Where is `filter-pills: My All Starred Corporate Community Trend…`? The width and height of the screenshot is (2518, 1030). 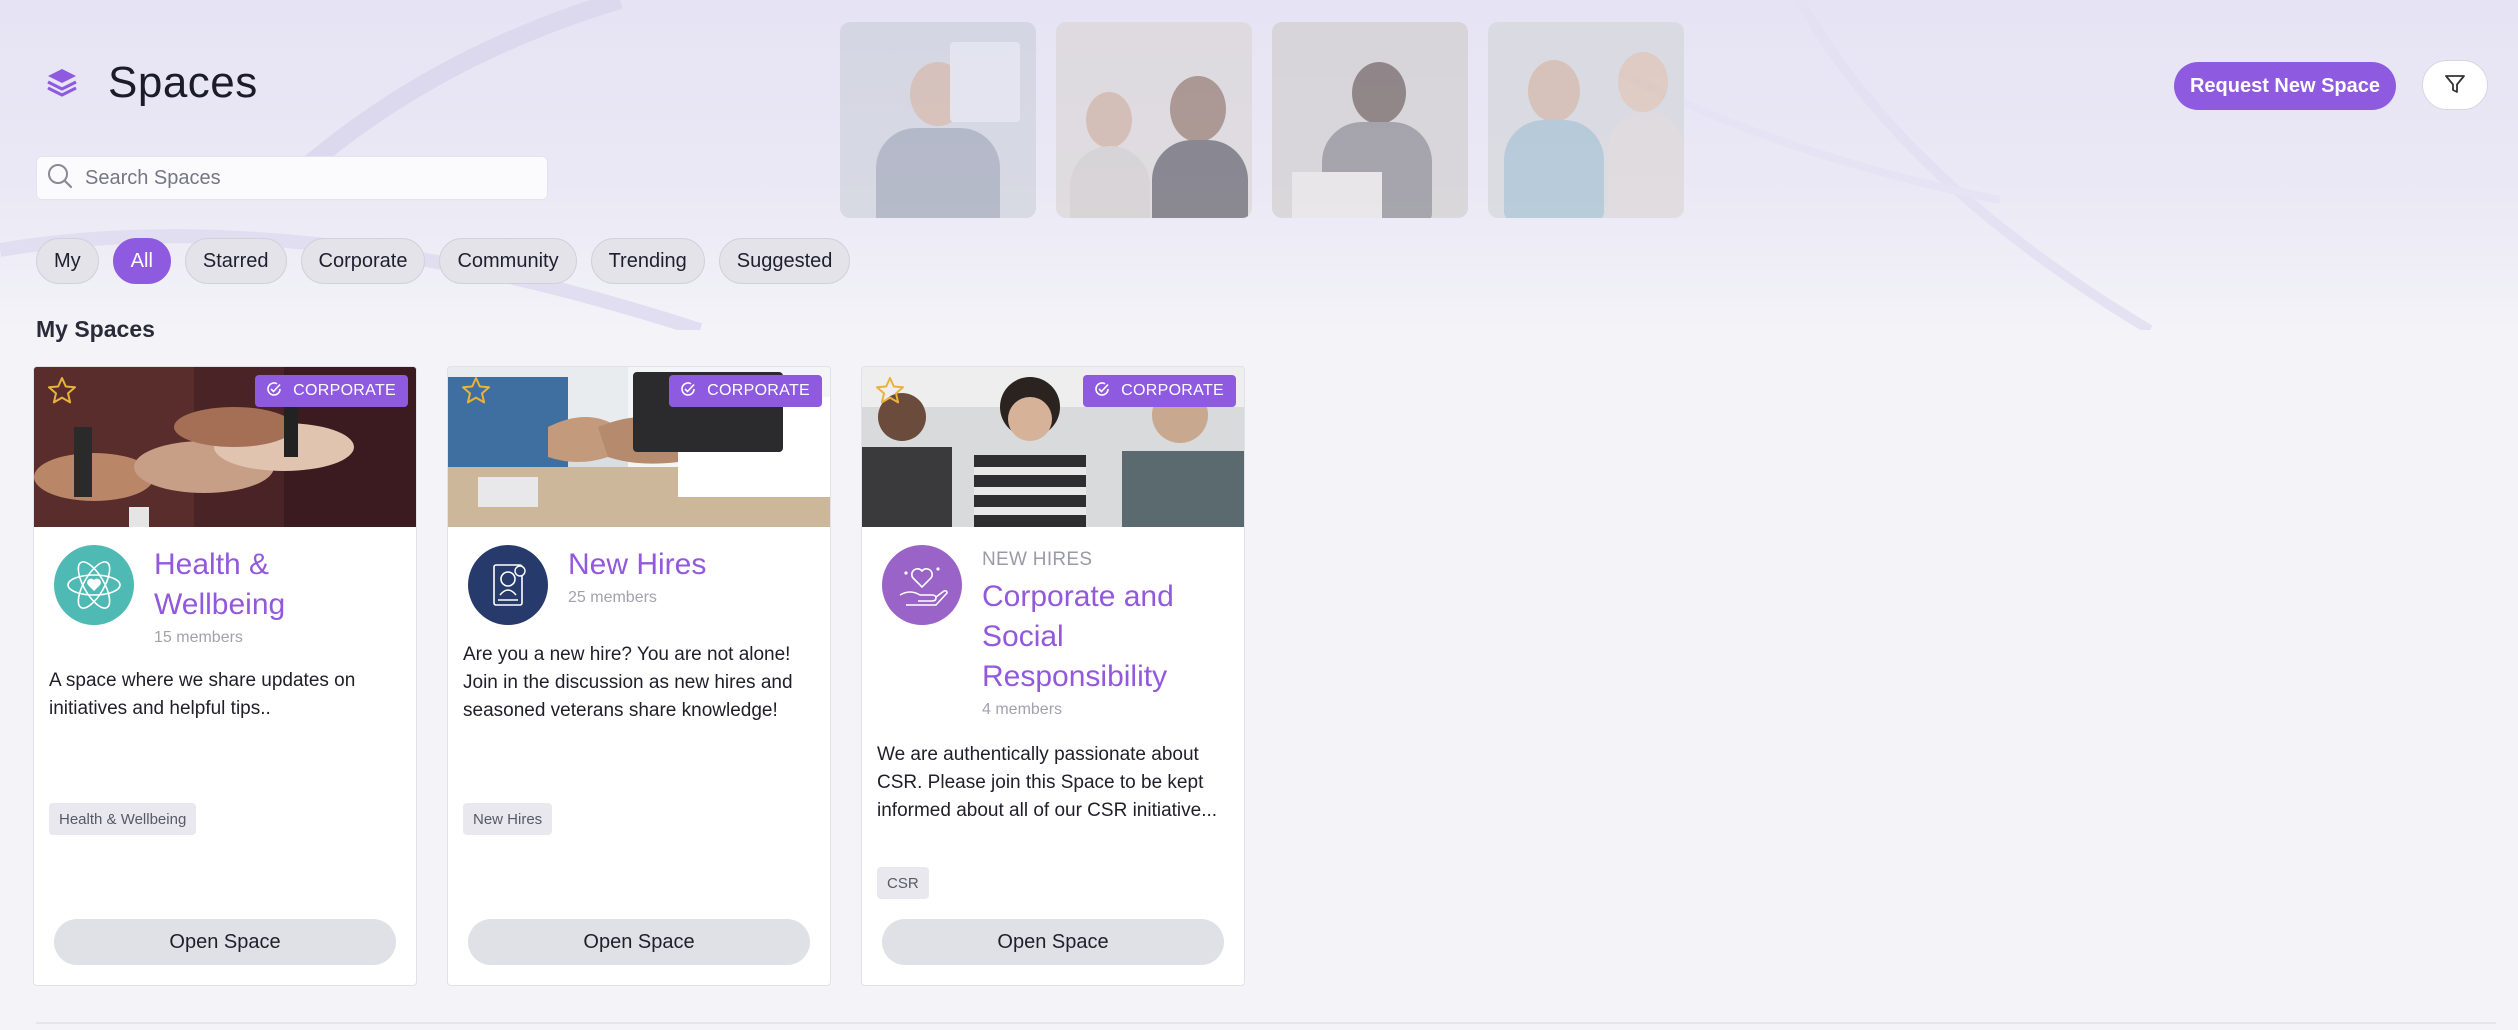
filter-pills: My All Starred Corporate Community Trend… is located at coordinates (443, 261).